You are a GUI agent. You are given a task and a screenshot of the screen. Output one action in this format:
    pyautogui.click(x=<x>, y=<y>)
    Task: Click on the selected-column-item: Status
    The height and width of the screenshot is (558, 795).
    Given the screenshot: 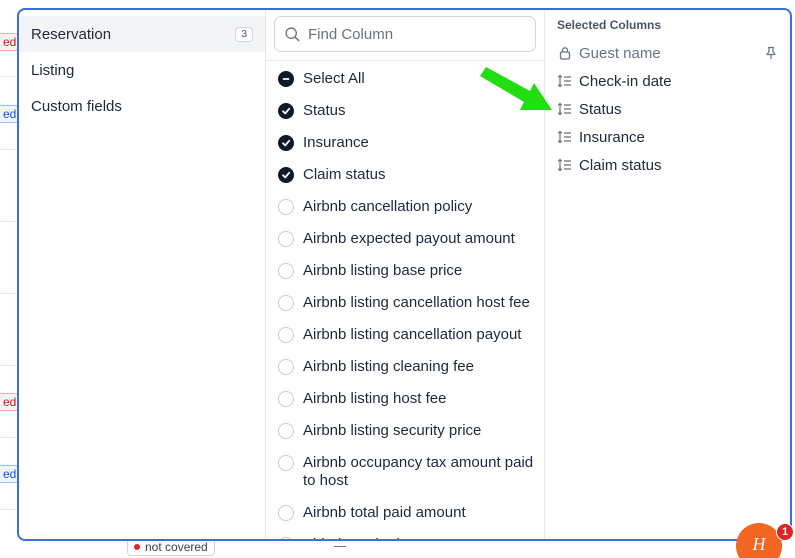 What is the action you would take?
    pyautogui.click(x=667, y=109)
    